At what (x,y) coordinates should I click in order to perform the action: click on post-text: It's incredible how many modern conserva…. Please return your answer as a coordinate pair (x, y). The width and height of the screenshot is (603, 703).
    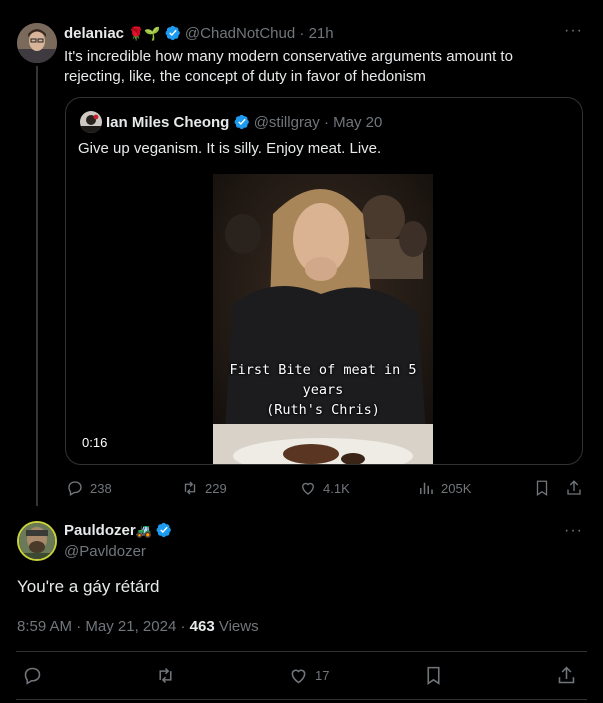
    Looking at the image, I should click on (288, 66).